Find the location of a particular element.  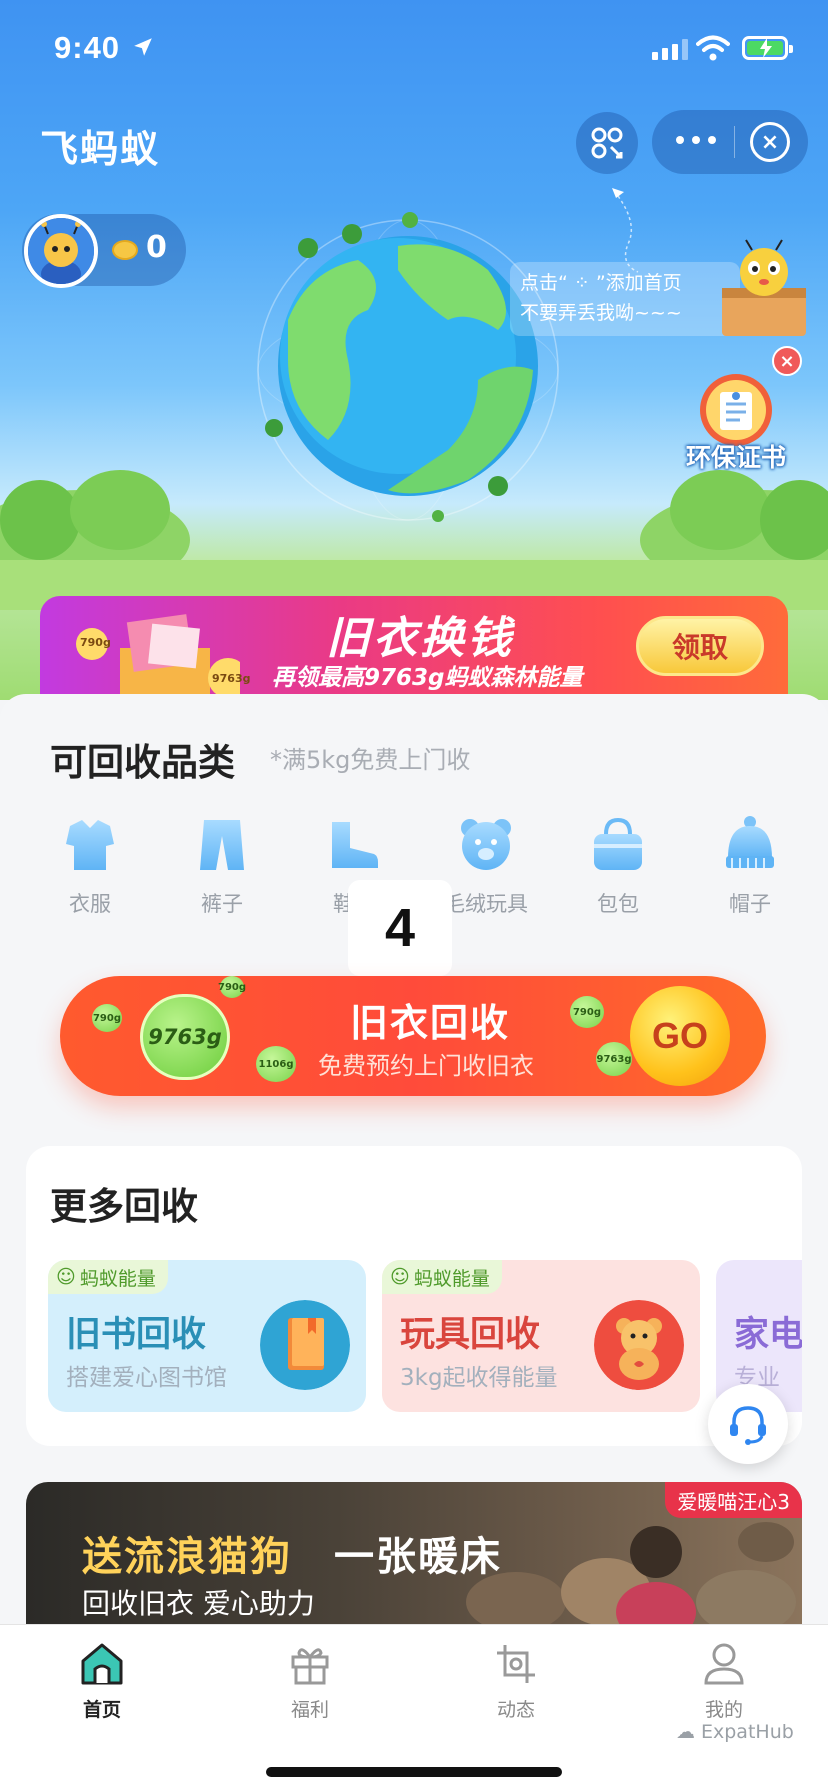

tab-label: 动态 is located at coordinates (515, 1710).